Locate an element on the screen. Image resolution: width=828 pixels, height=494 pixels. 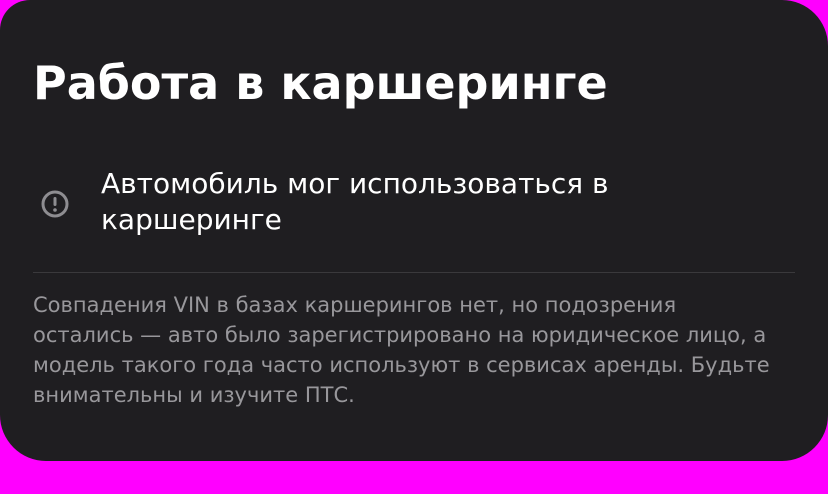
divider is located at coordinates (414, 272).